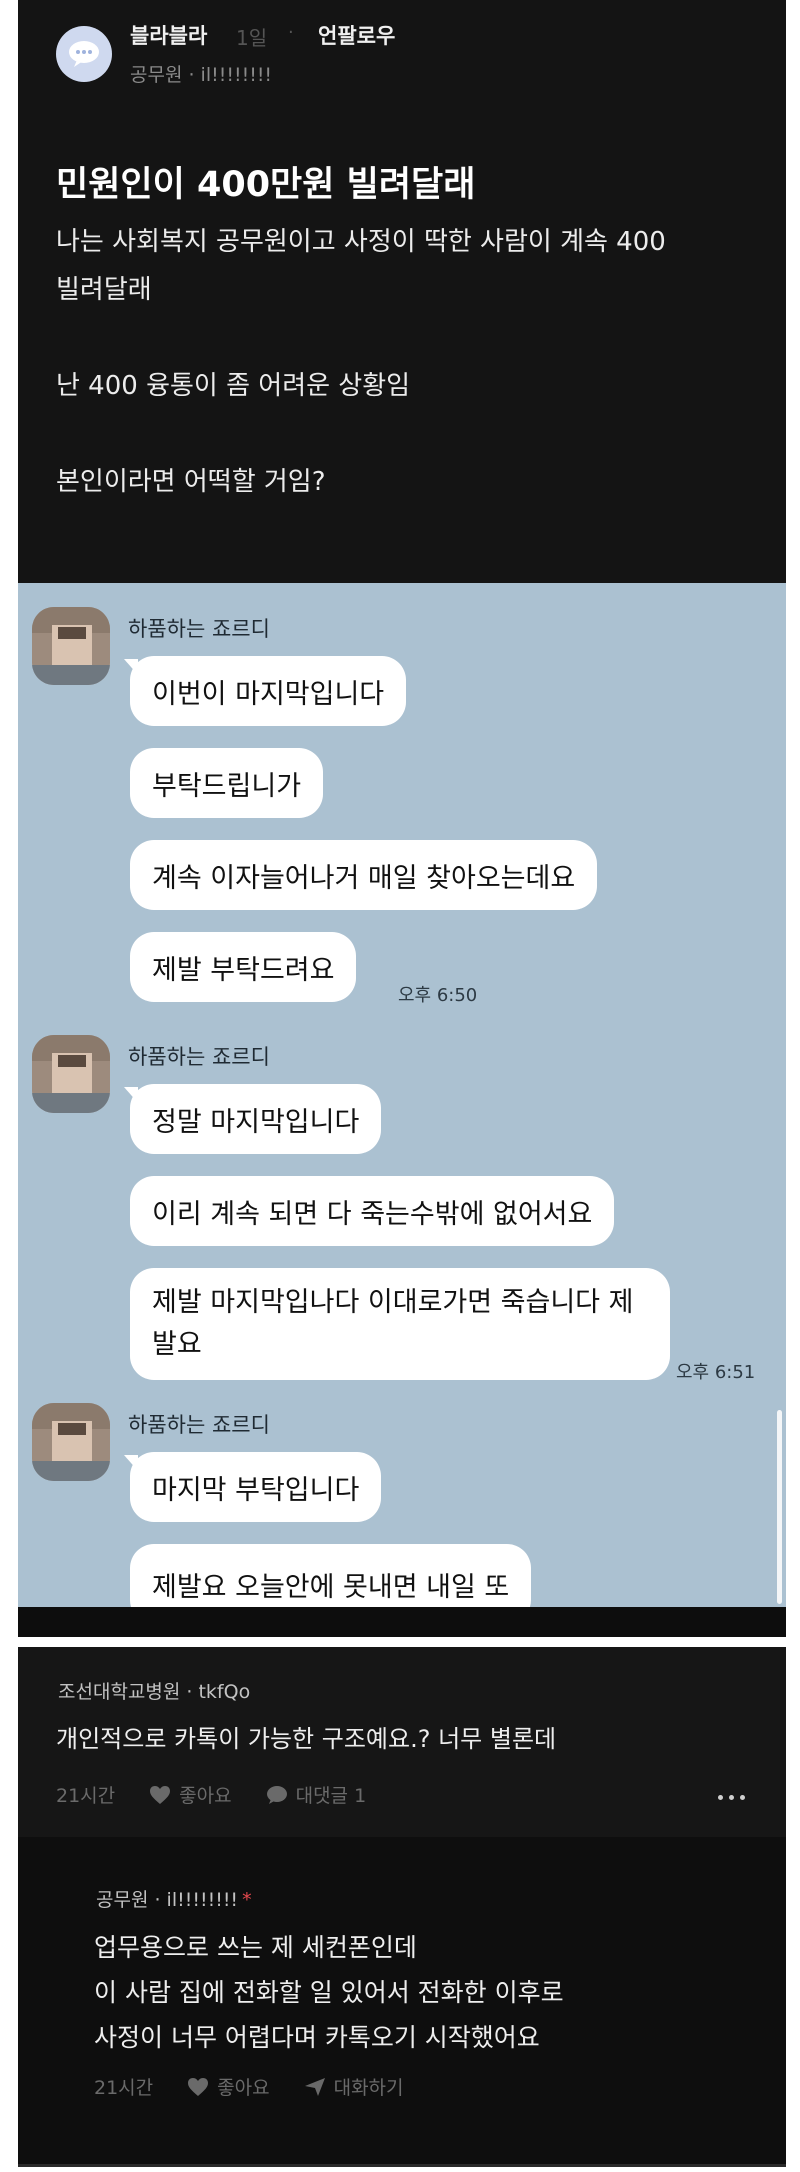 This screenshot has width=800, height=2172. Describe the element at coordinates (402, 2165) in the screenshot. I see `divider` at that location.